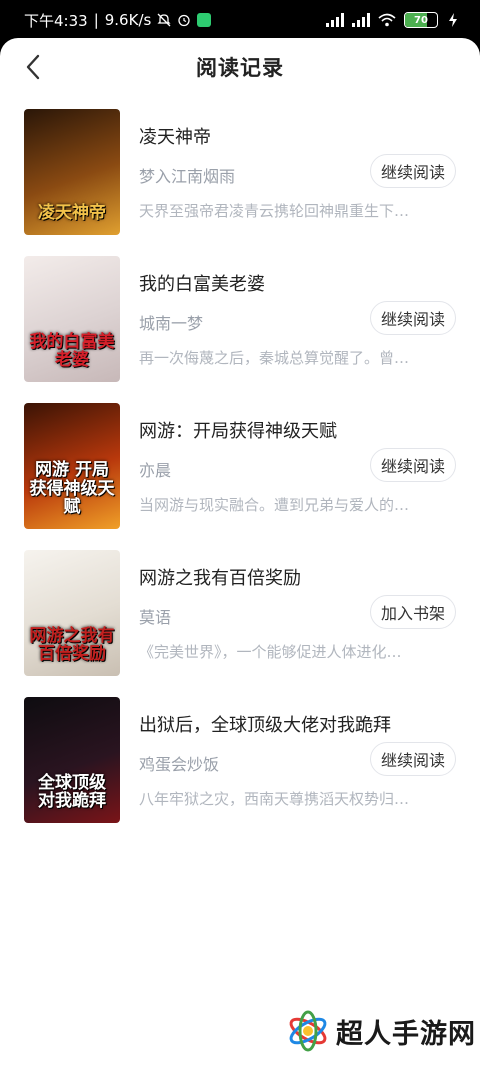  What do you see at coordinates (72, 213) in the screenshot?
I see `cover-title: 凌天神帝` at bounding box center [72, 213].